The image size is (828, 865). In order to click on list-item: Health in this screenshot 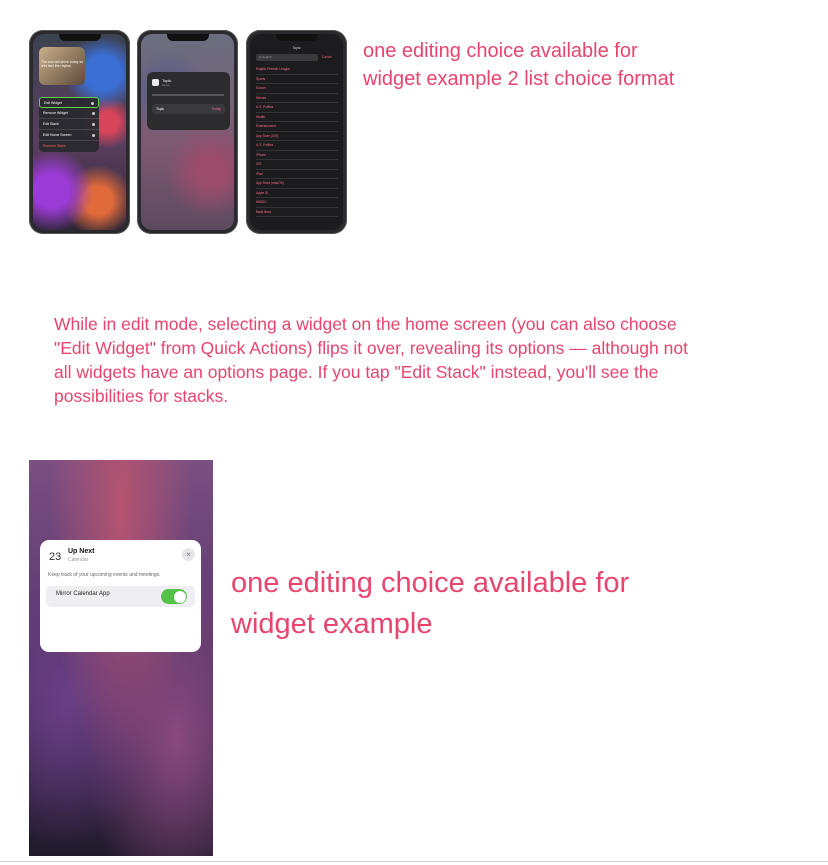, I will do `click(297, 117)`.